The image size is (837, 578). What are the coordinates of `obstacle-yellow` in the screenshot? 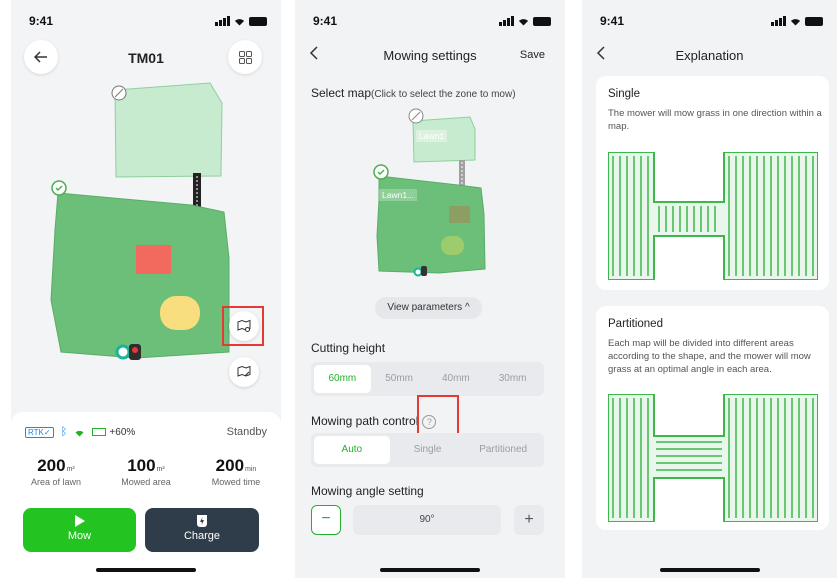 It's located at (180, 313).